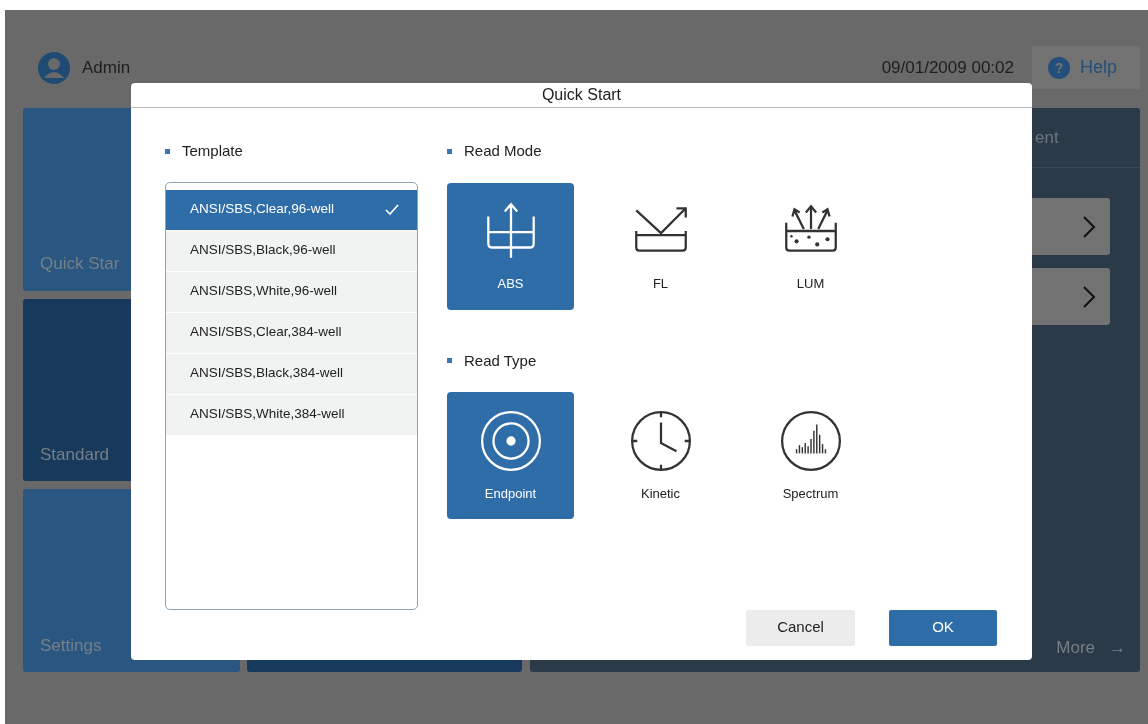 This screenshot has width=1148, height=724. What do you see at coordinates (500, 360) in the screenshot?
I see `section-label: Read Type` at bounding box center [500, 360].